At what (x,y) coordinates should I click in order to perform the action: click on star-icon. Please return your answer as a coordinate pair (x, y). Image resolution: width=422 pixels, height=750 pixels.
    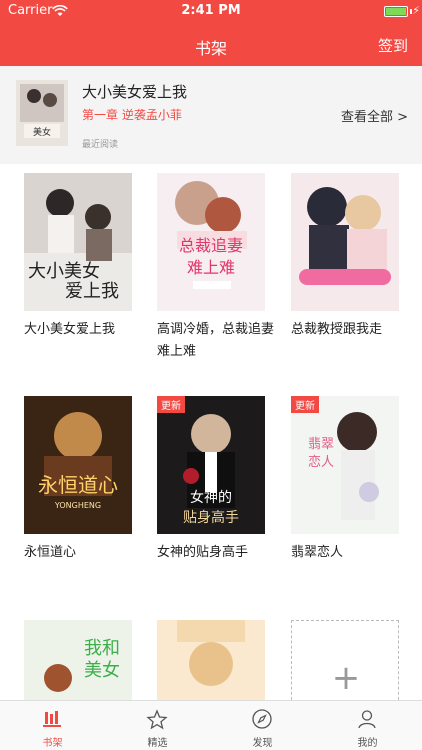
    Looking at the image, I should click on (157, 719).